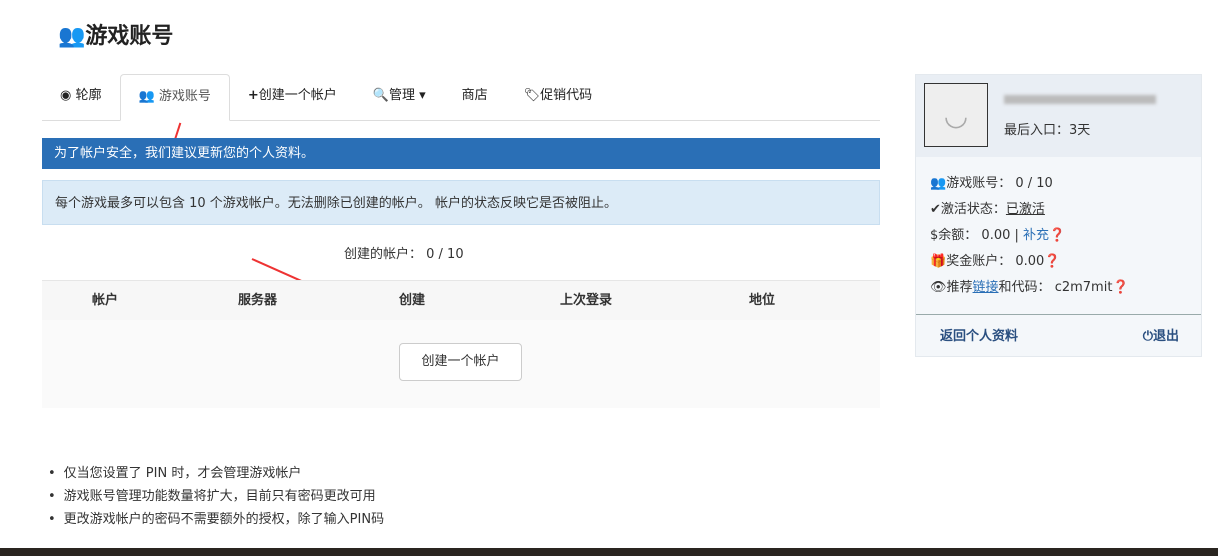  Describe the element at coordinates (81, 97) in the screenshot. I see `tab-profile: ◉ 轮廓` at that location.